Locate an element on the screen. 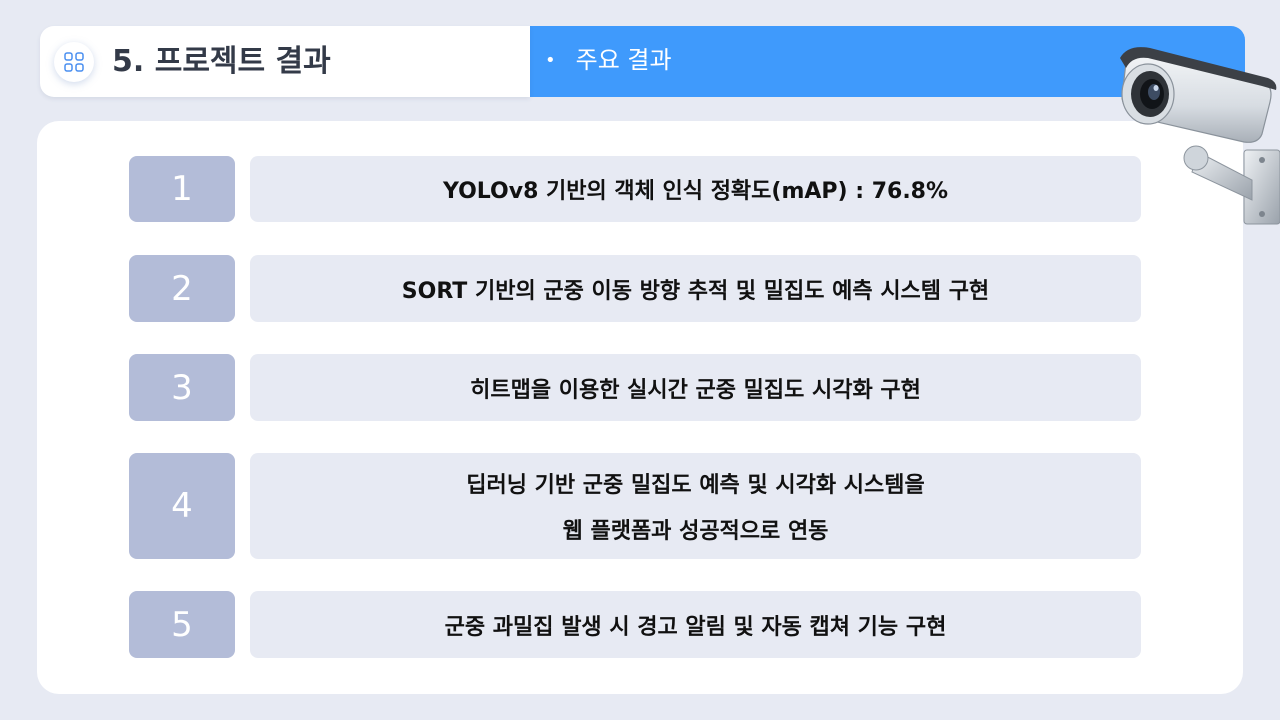  result-number: 5 is located at coordinates (182, 624).